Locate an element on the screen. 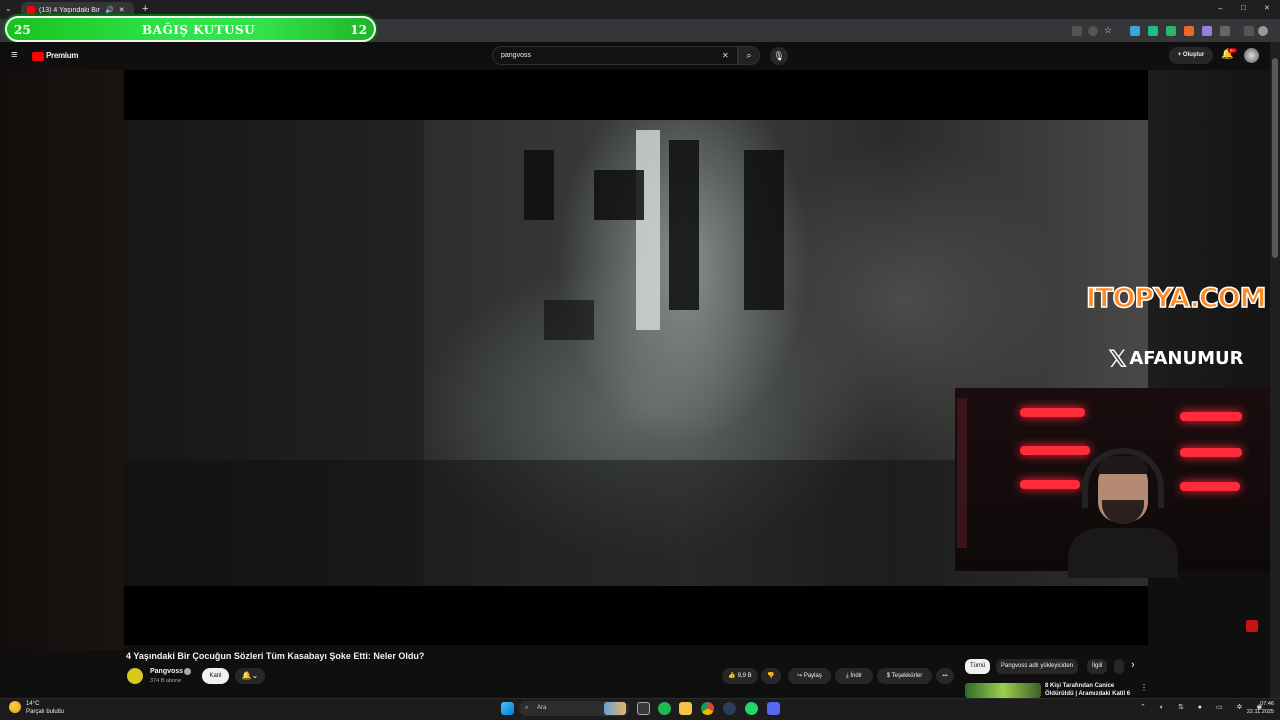 The width and height of the screenshot is (1280, 720). x-handle-overlay: 𝕏 AFANUMUR is located at coordinates (1188, 360).